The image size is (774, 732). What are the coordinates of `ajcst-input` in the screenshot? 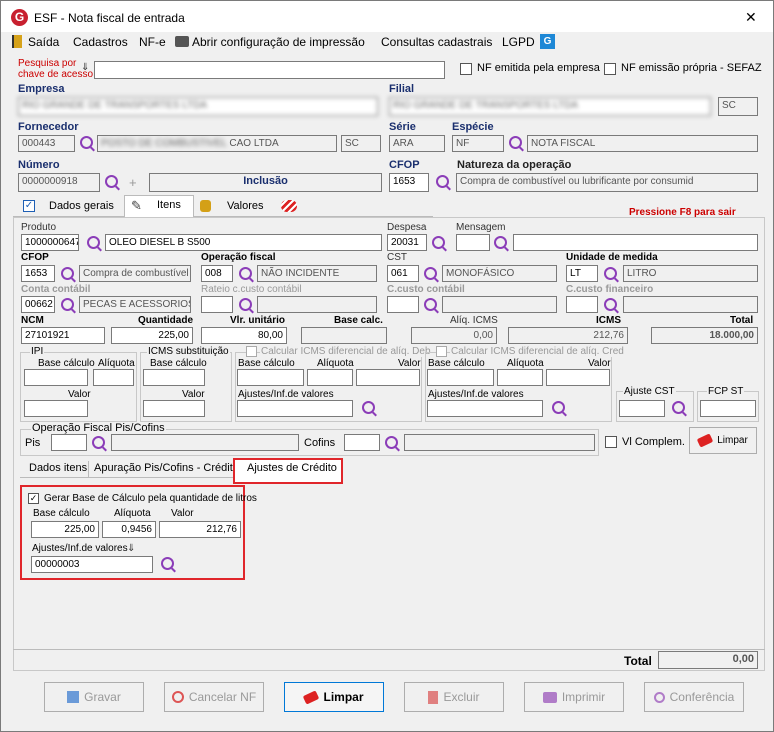 It's located at (642, 408).